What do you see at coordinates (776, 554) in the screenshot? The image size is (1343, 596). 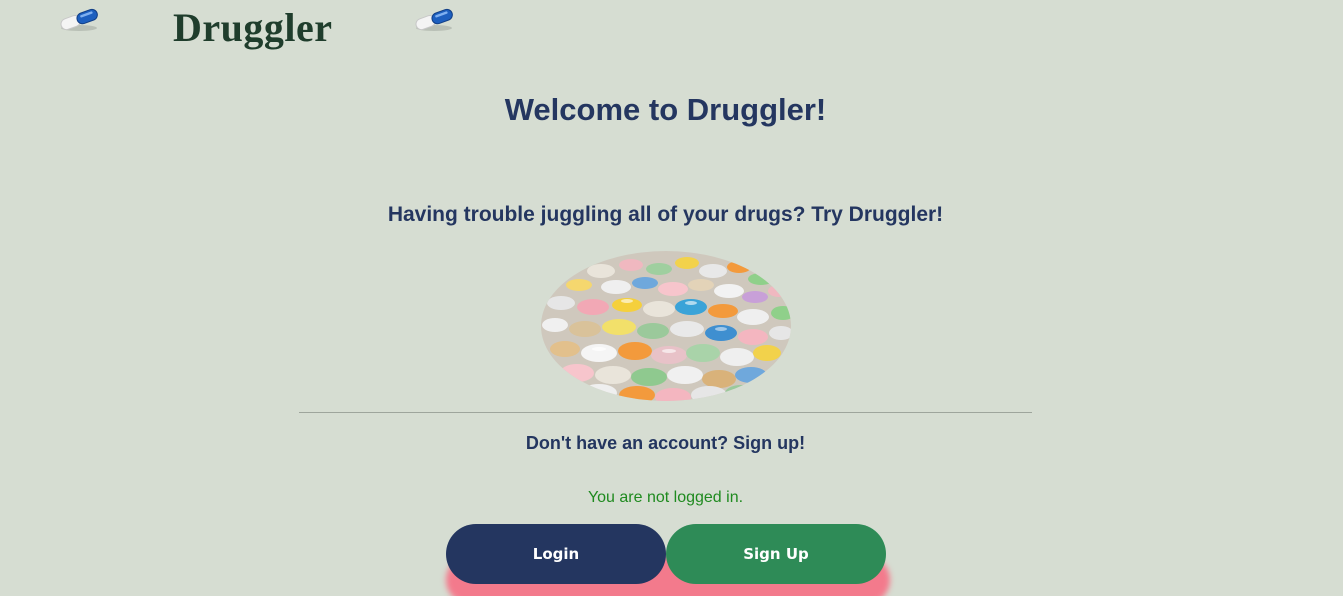 I see `sign-up-button: Sign Up` at bounding box center [776, 554].